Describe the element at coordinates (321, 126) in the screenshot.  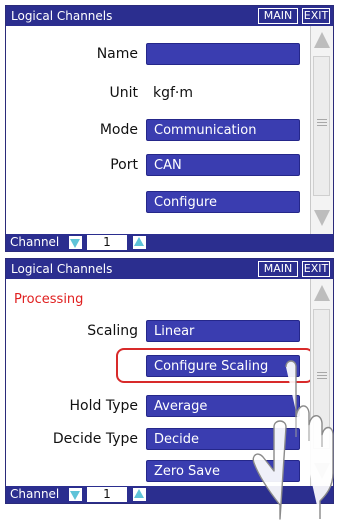
I see `scroll-thumb` at that location.